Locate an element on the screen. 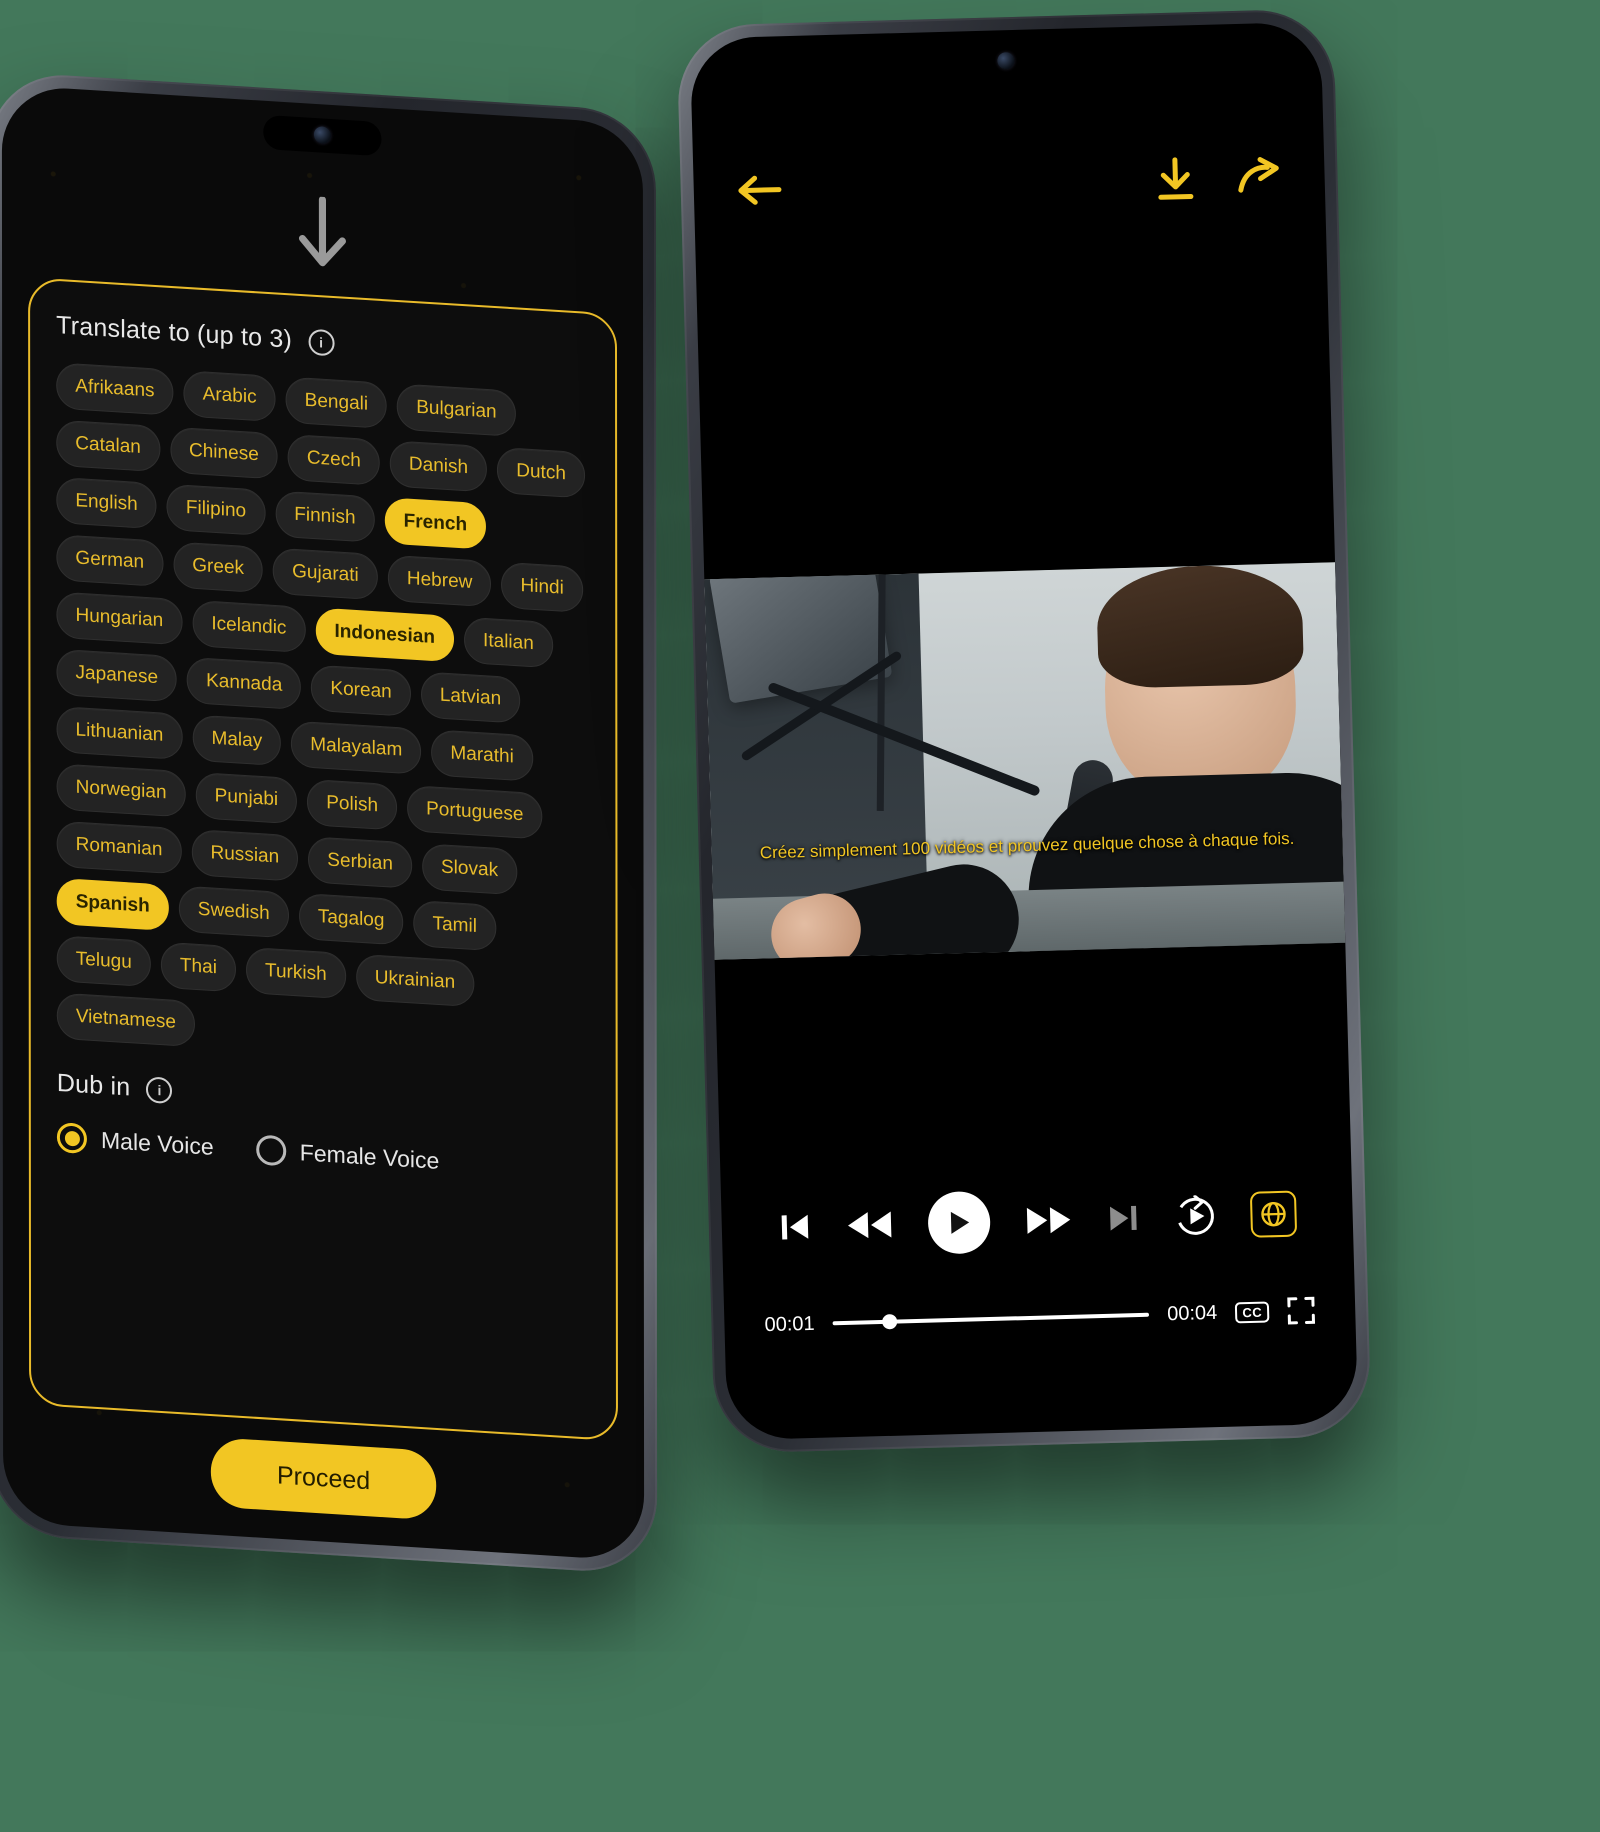 Image resolution: width=1600 pixels, height=1832 pixels. language-chip: Swedish is located at coordinates (233, 912).